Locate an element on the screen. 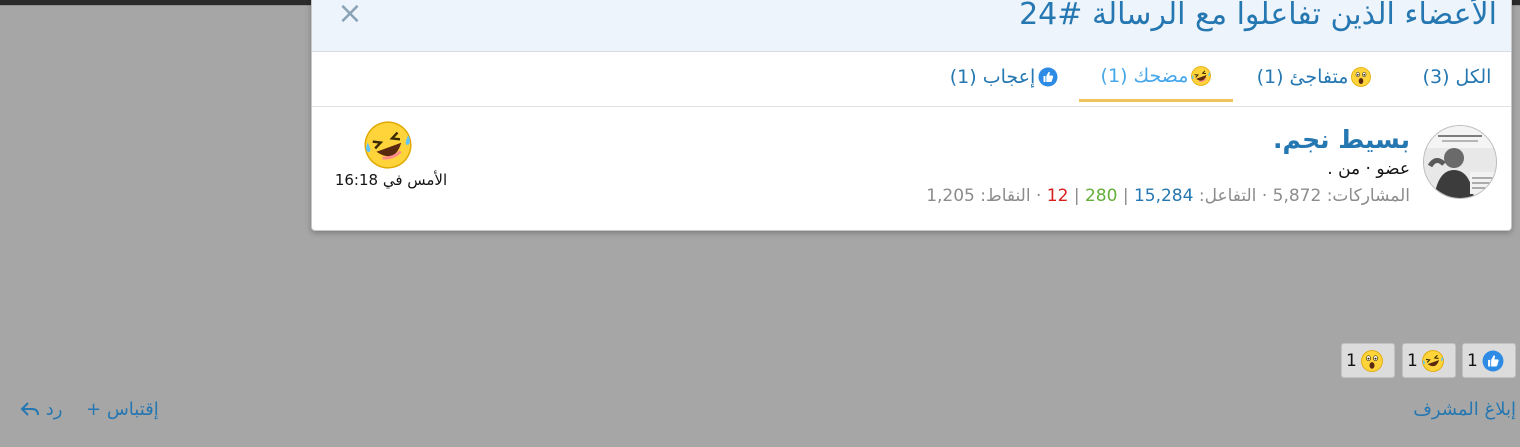  negative-value: 12 is located at coordinates (1057, 196).